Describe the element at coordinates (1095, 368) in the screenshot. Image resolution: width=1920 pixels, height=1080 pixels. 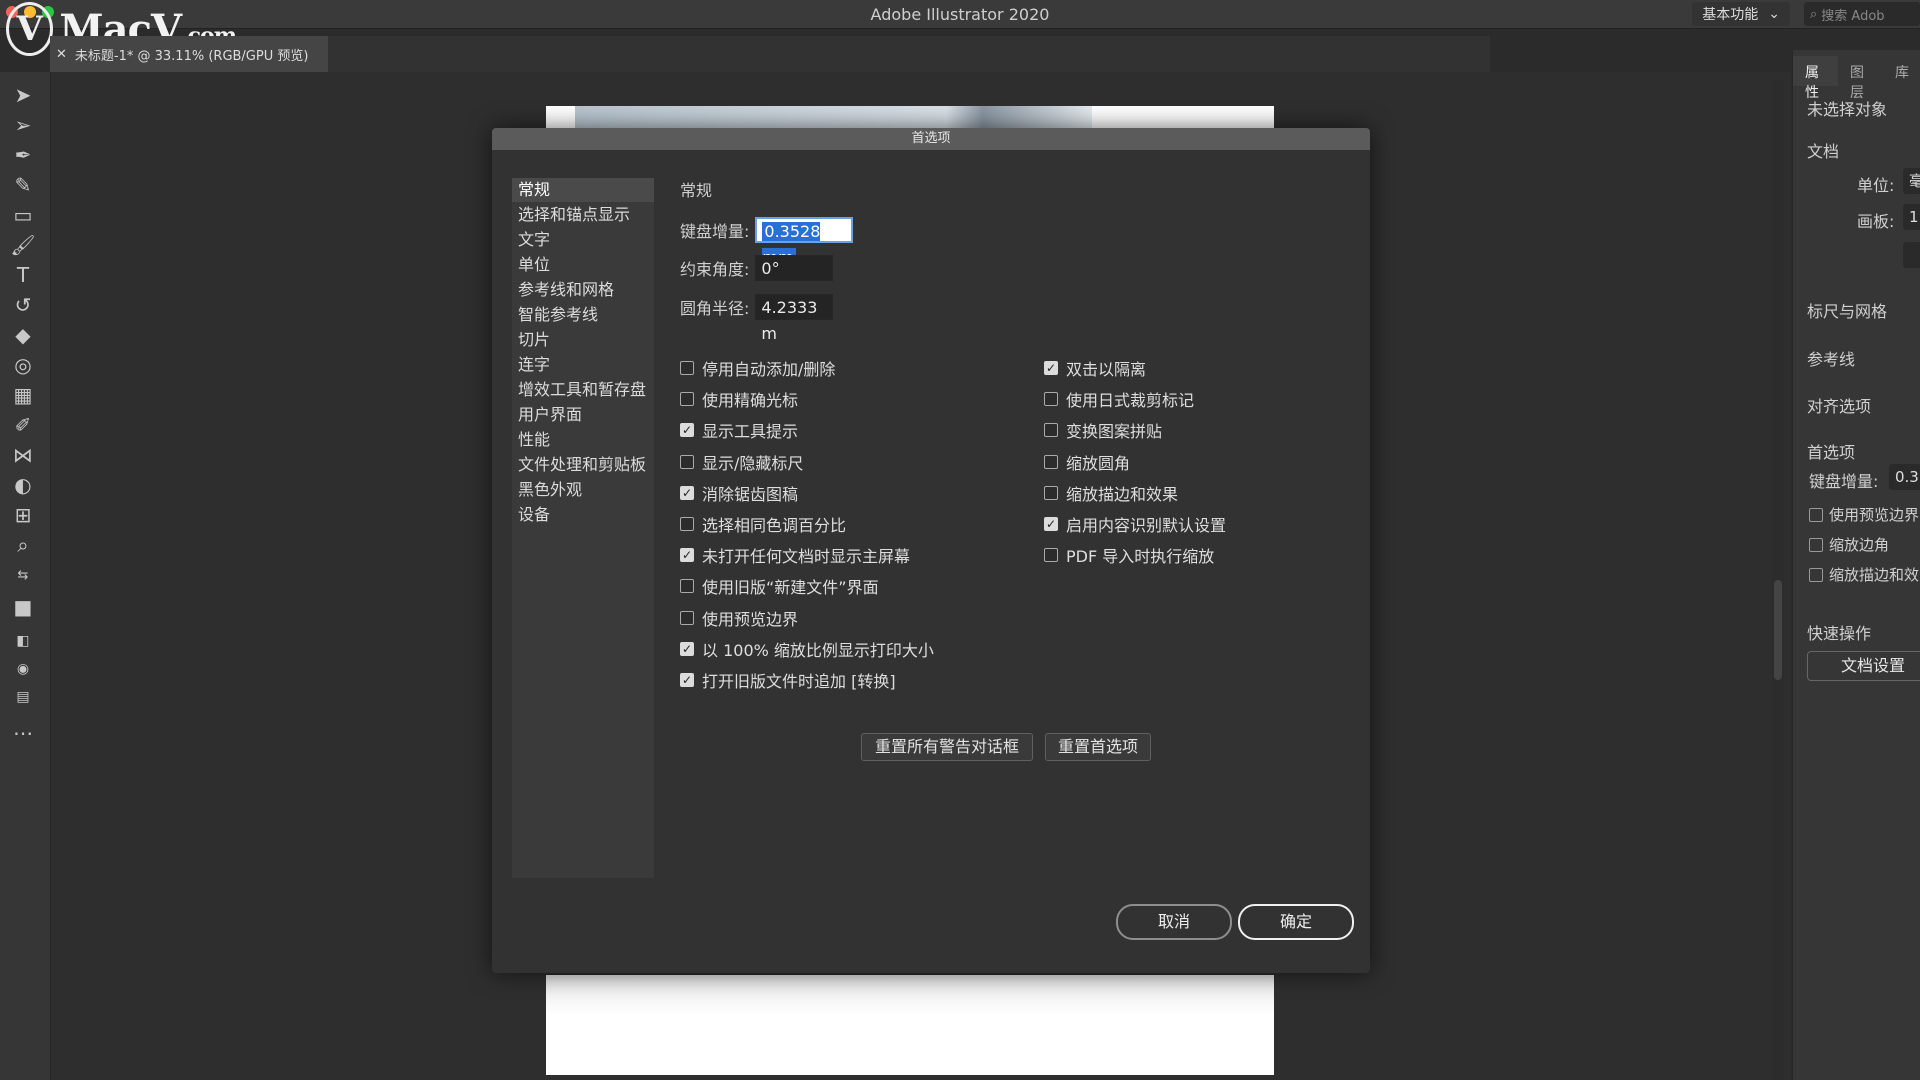
I see `checkbox-row: ✓ 双击以隔离` at that location.